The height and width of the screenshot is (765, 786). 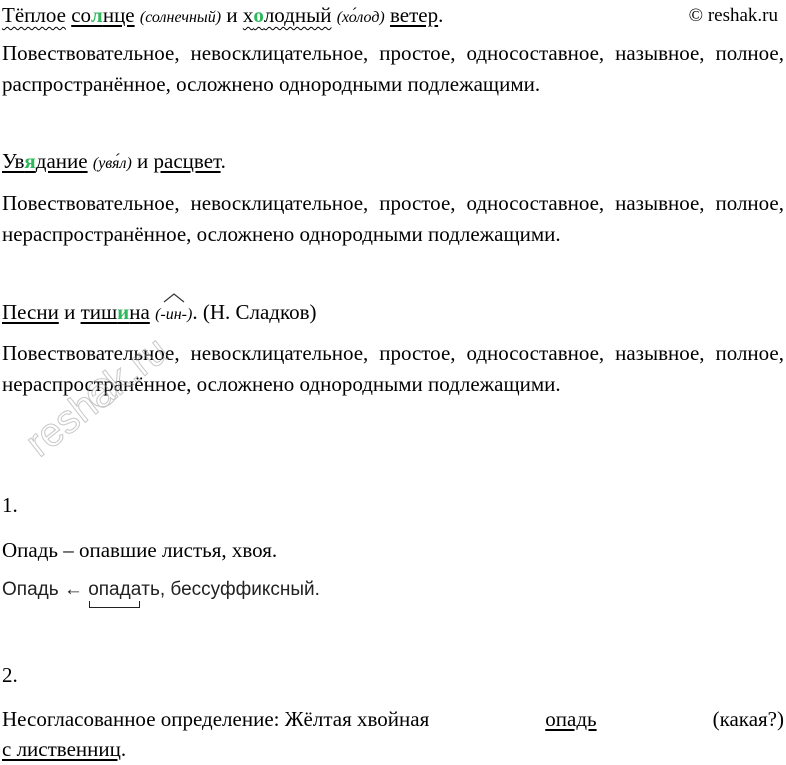 What do you see at coordinates (393, 311) in the screenshot?
I see `sentence-3: Песни и тишина (-ин-). (Н. Сладков)` at bounding box center [393, 311].